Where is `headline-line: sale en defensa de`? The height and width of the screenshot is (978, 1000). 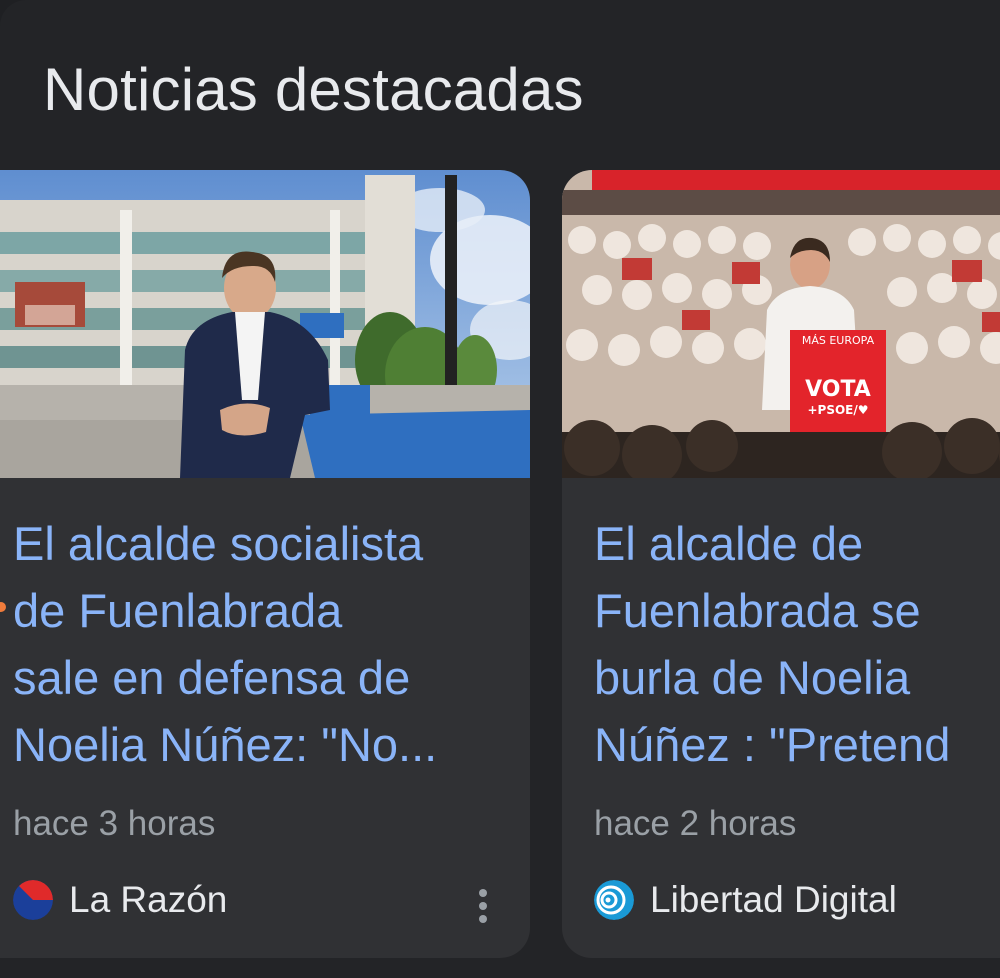
headline-line: sale en defensa de is located at coordinates (212, 677).